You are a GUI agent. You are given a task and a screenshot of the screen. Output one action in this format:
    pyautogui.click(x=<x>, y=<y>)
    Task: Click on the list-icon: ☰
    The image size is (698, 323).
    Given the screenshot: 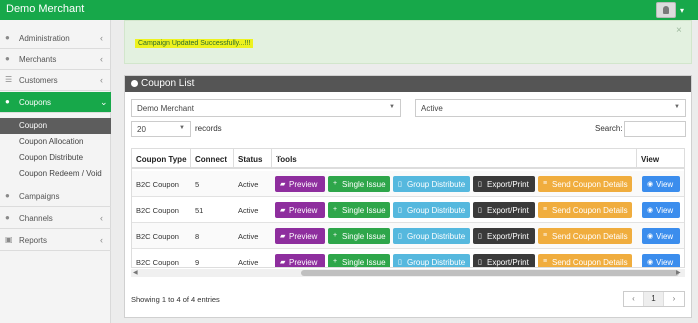 What is the action you would take?
    pyautogui.click(x=9, y=79)
    